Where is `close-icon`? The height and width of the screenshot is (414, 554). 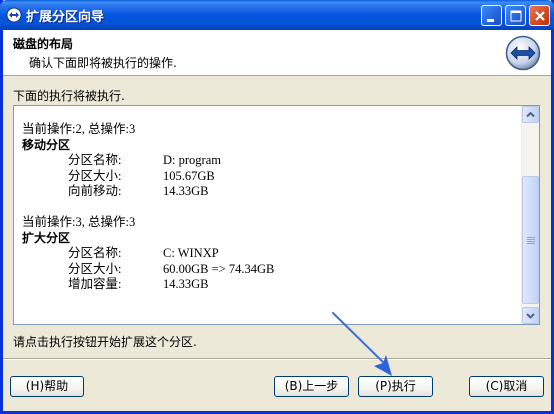
close-icon is located at coordinates (540, 16).